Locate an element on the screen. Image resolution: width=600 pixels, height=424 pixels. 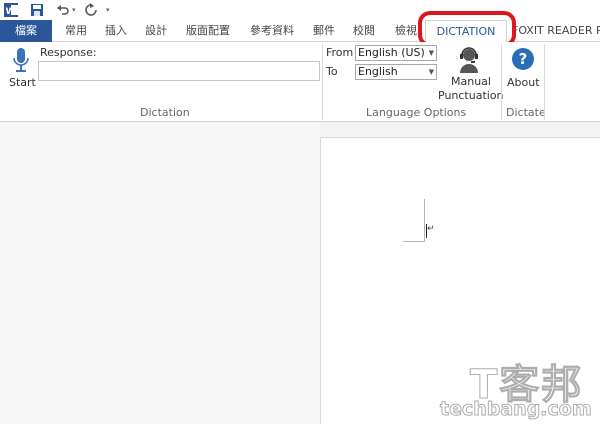
save-icon is located at coordinates (37, 10).